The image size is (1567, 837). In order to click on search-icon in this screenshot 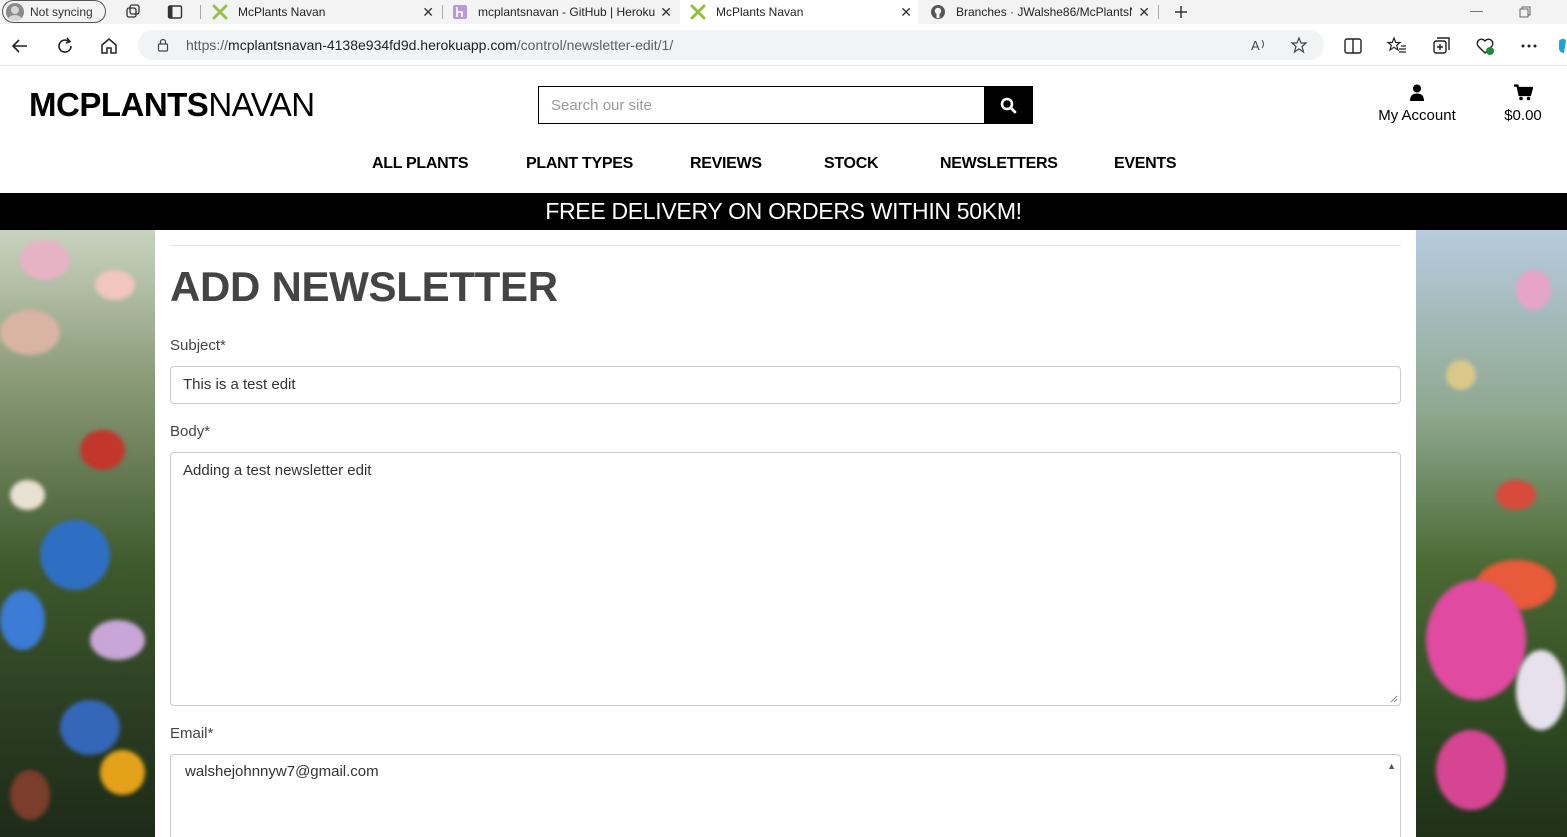, I will do `click(1008, 105)`.